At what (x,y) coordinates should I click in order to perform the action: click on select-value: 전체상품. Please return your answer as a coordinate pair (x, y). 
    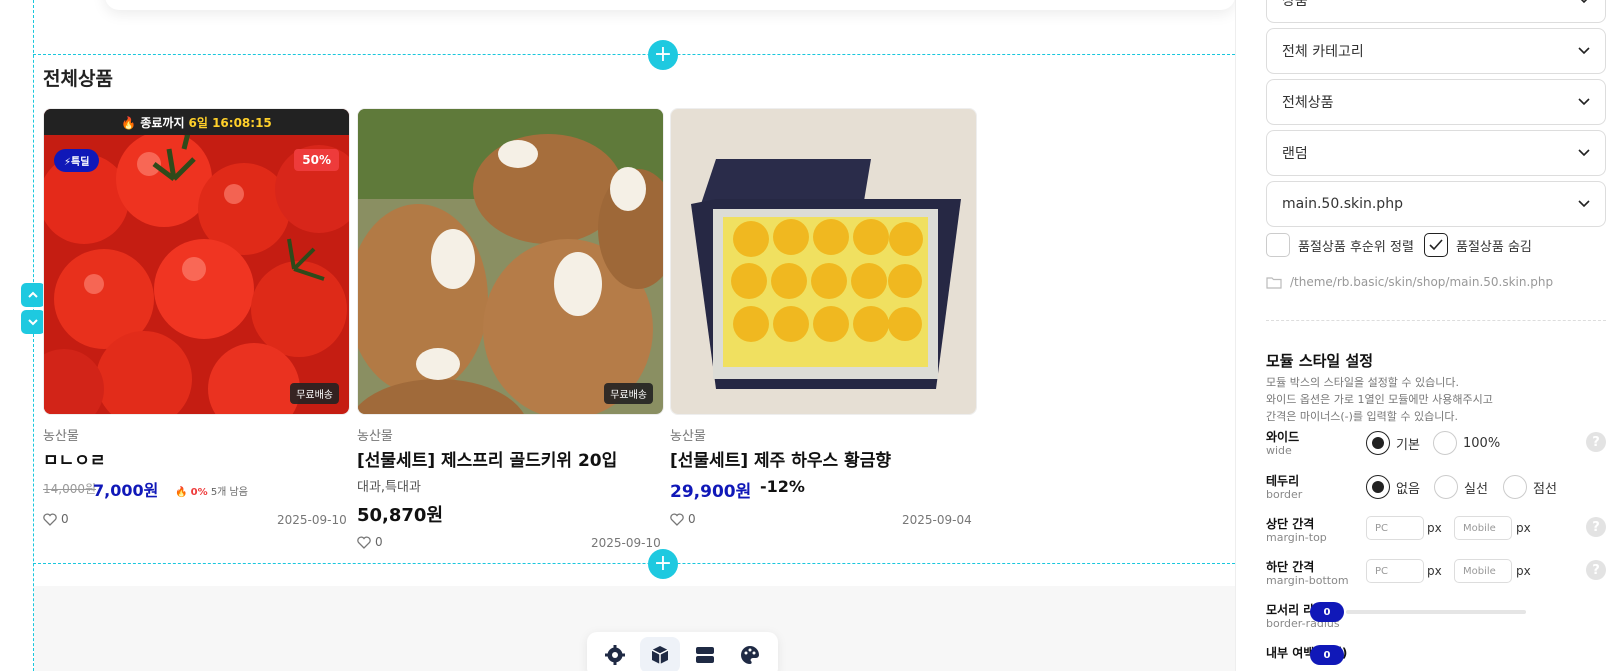
    Looking at the image, I should click on (1308, 103).